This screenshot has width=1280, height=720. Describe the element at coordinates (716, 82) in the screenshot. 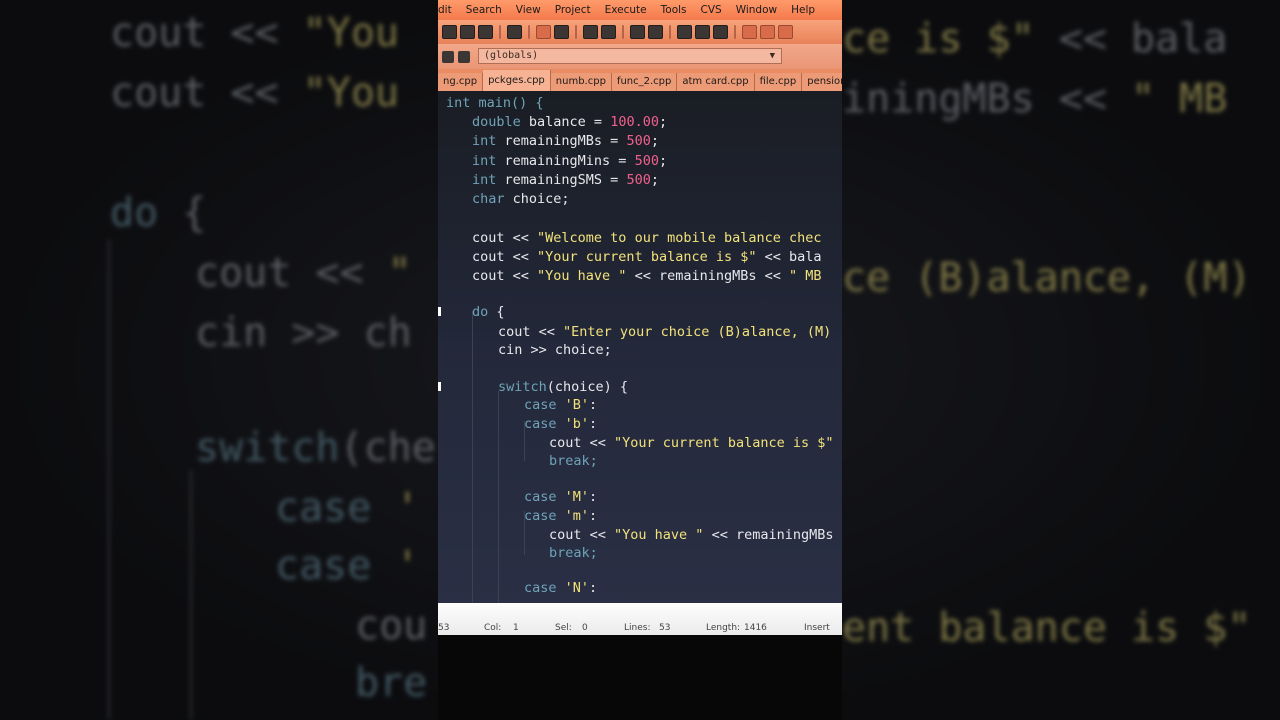

I see `tab-atm-card: atm card.cpp` at that location.